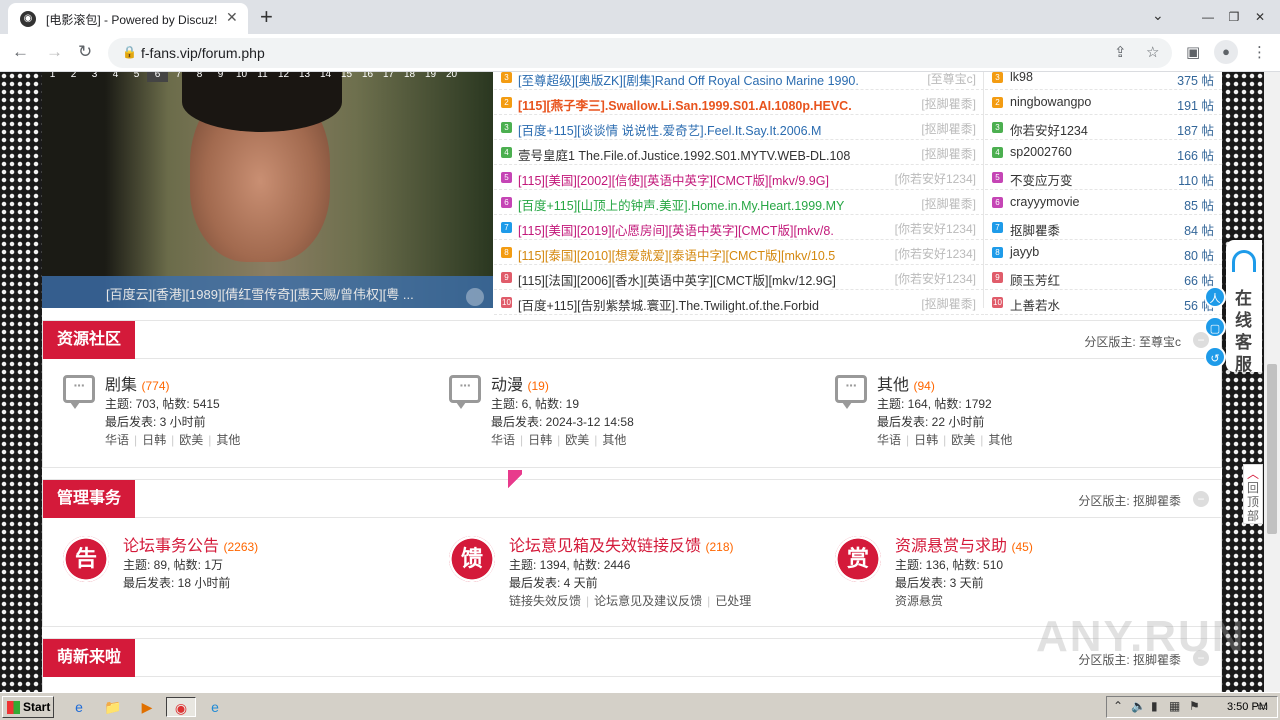 This screenshot has height=720, width=1280. I want to click on slide-number: 6, so click(157, 77).